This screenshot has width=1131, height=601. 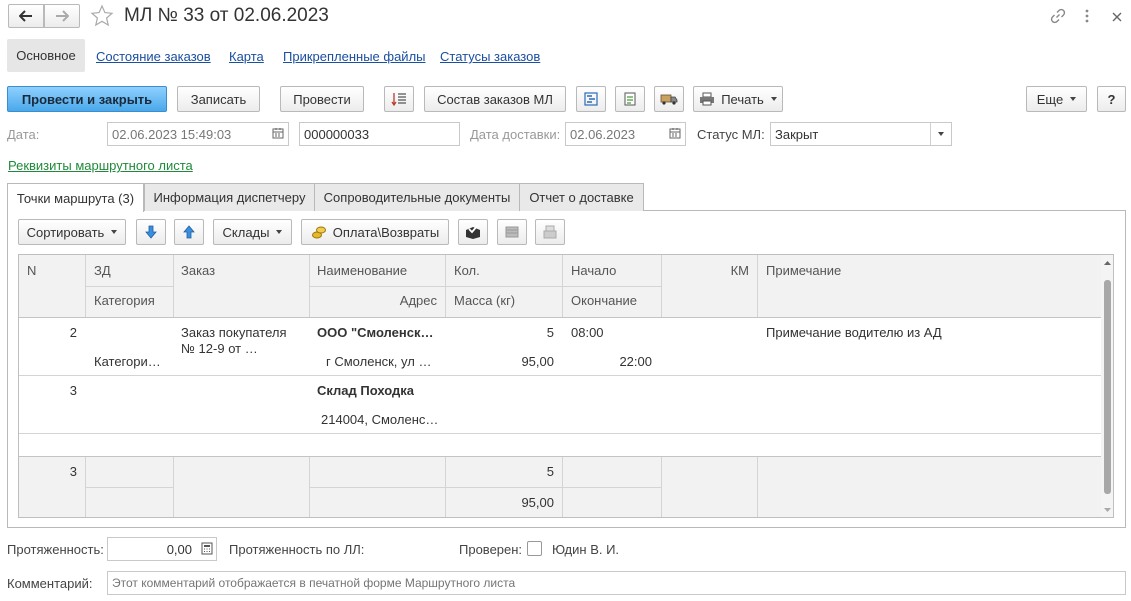 I want to click on nav-tab-map: Карта, so click(x=246, y=56).